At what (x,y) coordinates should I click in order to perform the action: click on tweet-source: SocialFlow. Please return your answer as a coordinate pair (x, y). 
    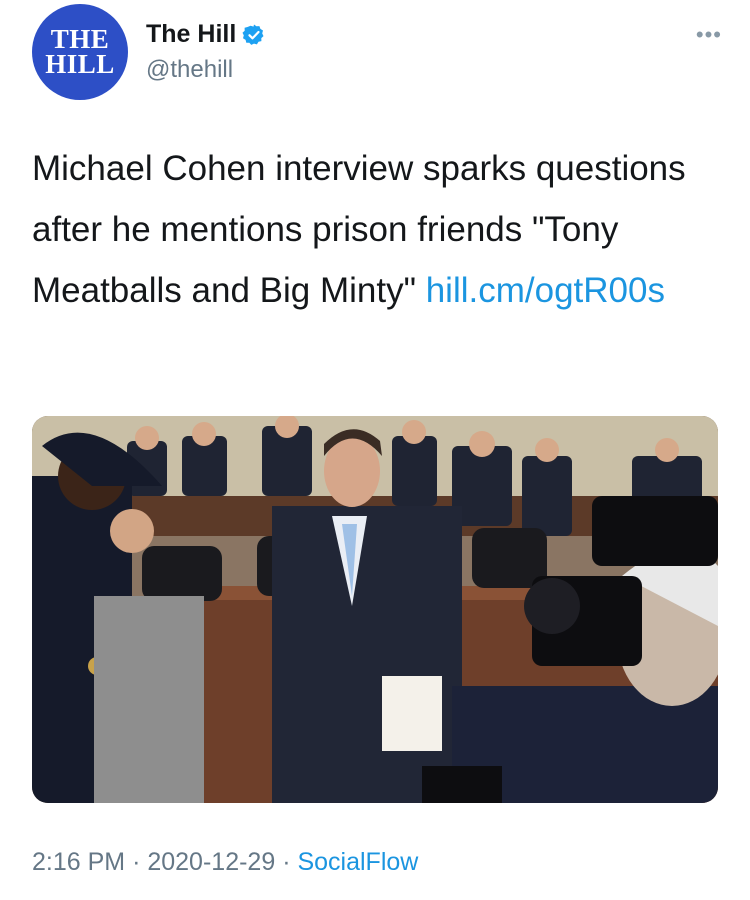
    Looking at the image, I should click on (357, 862).